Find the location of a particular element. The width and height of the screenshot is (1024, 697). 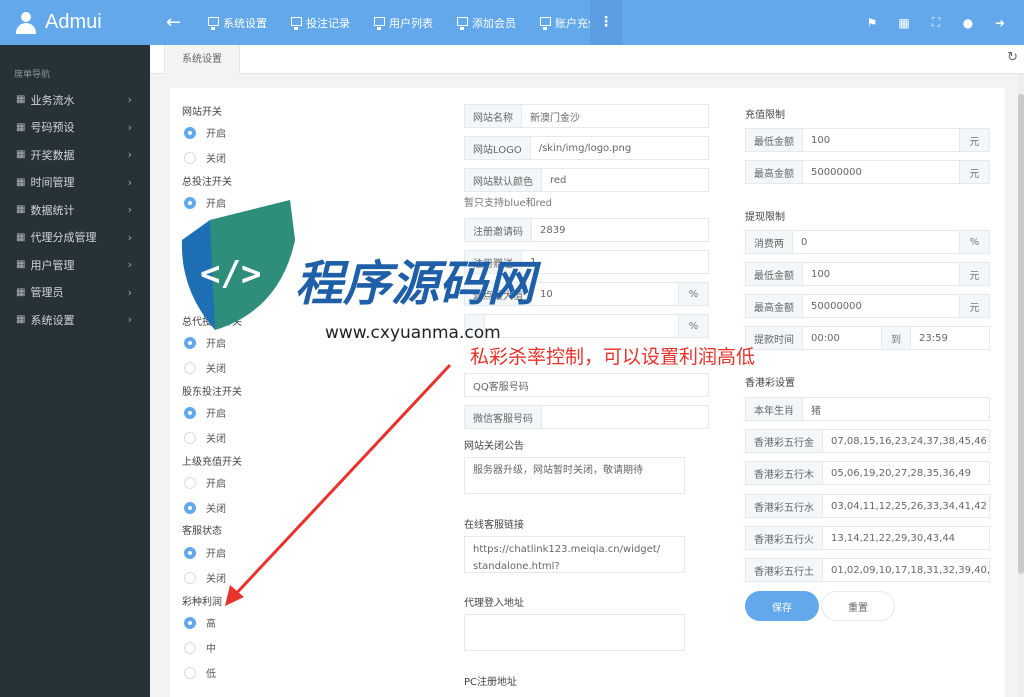

notice-textarea: 服务器升级，网站暂时关闭，敬请期待 is located at coordinates (574, 475).